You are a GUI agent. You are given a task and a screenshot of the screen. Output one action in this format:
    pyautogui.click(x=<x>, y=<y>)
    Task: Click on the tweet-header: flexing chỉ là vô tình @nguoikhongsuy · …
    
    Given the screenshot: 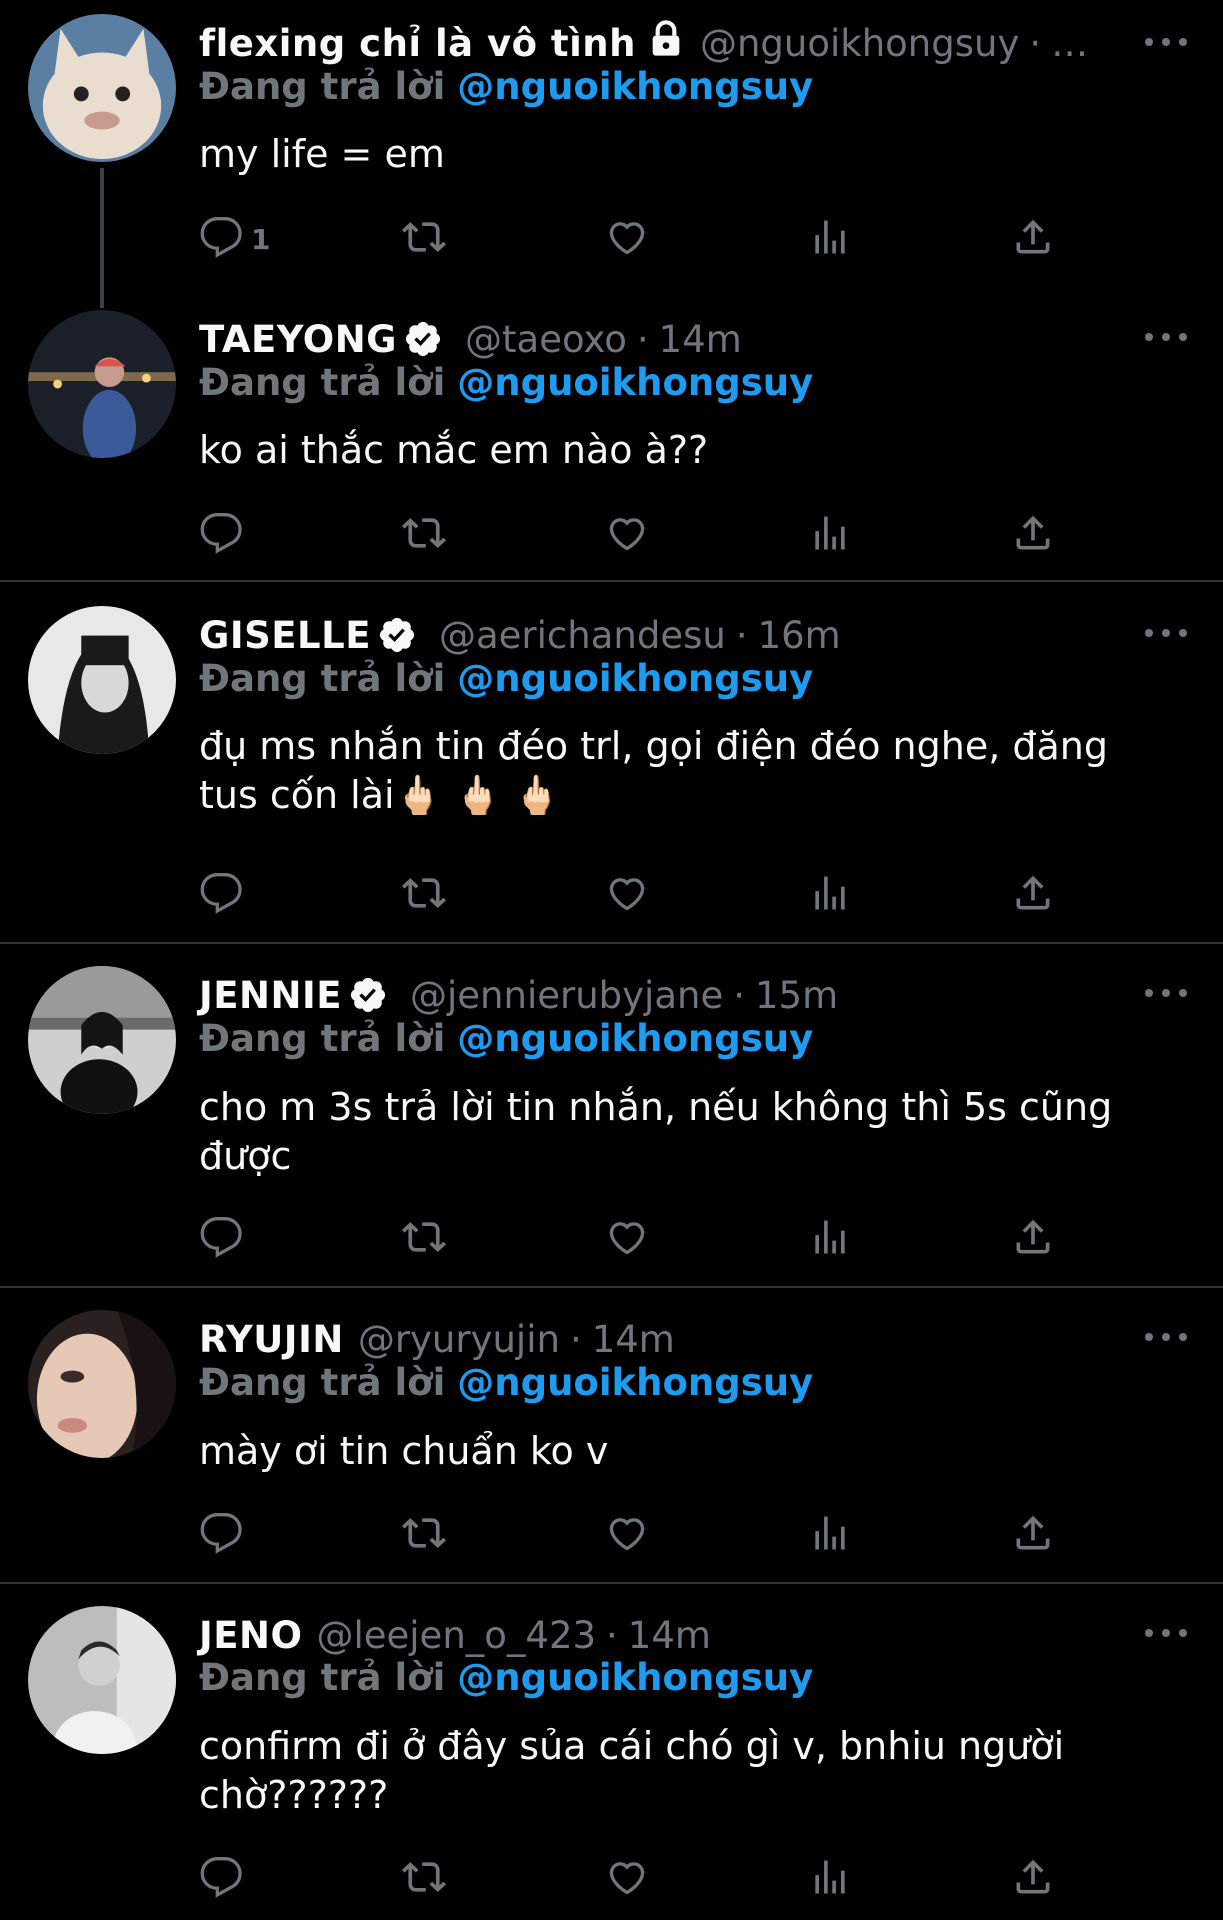 What is the action you would take?
    pyautogui.click(x=643, y=43)
    